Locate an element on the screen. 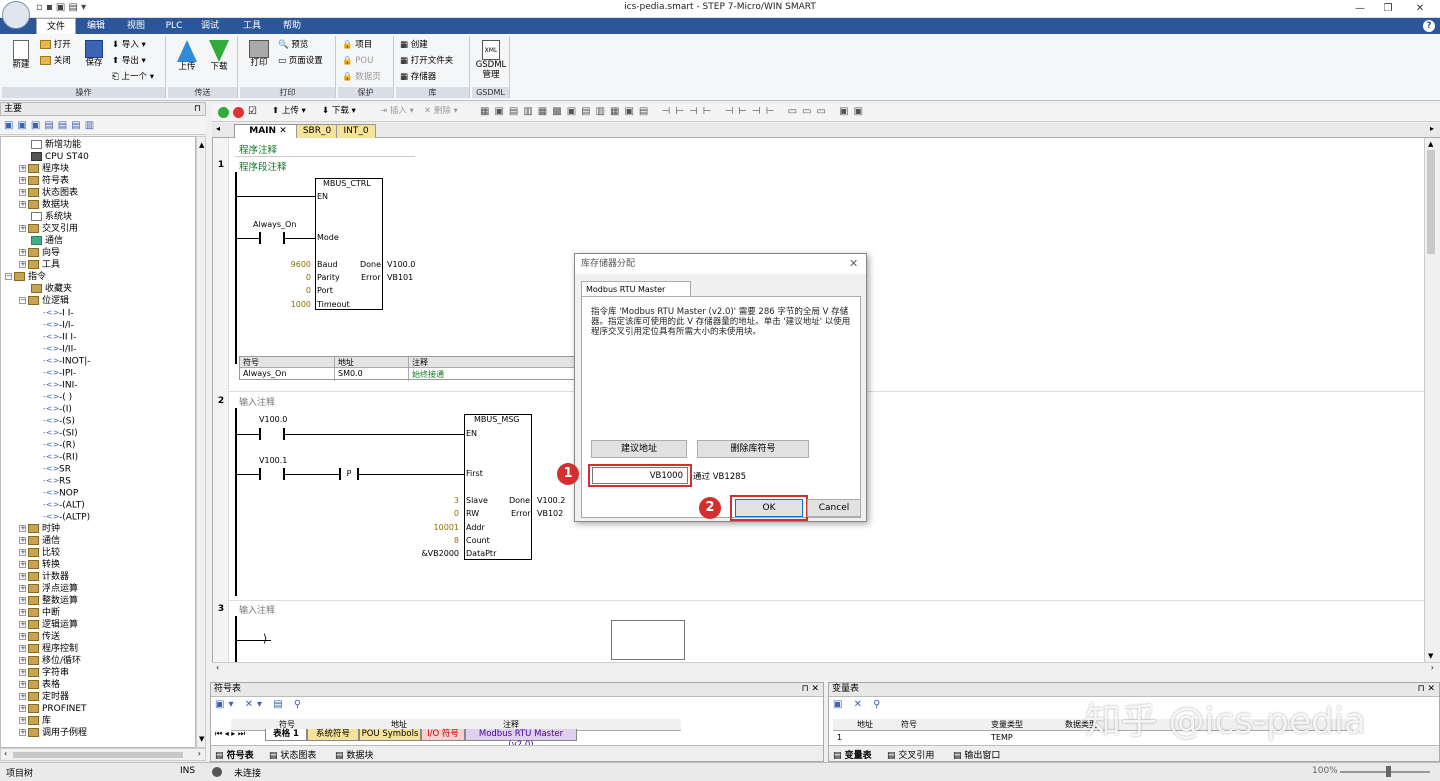 Image resolution: width=1440 pixels, height=781 pixels. tree-item: -<>-INOT|- is located at coordinates (67, 361).